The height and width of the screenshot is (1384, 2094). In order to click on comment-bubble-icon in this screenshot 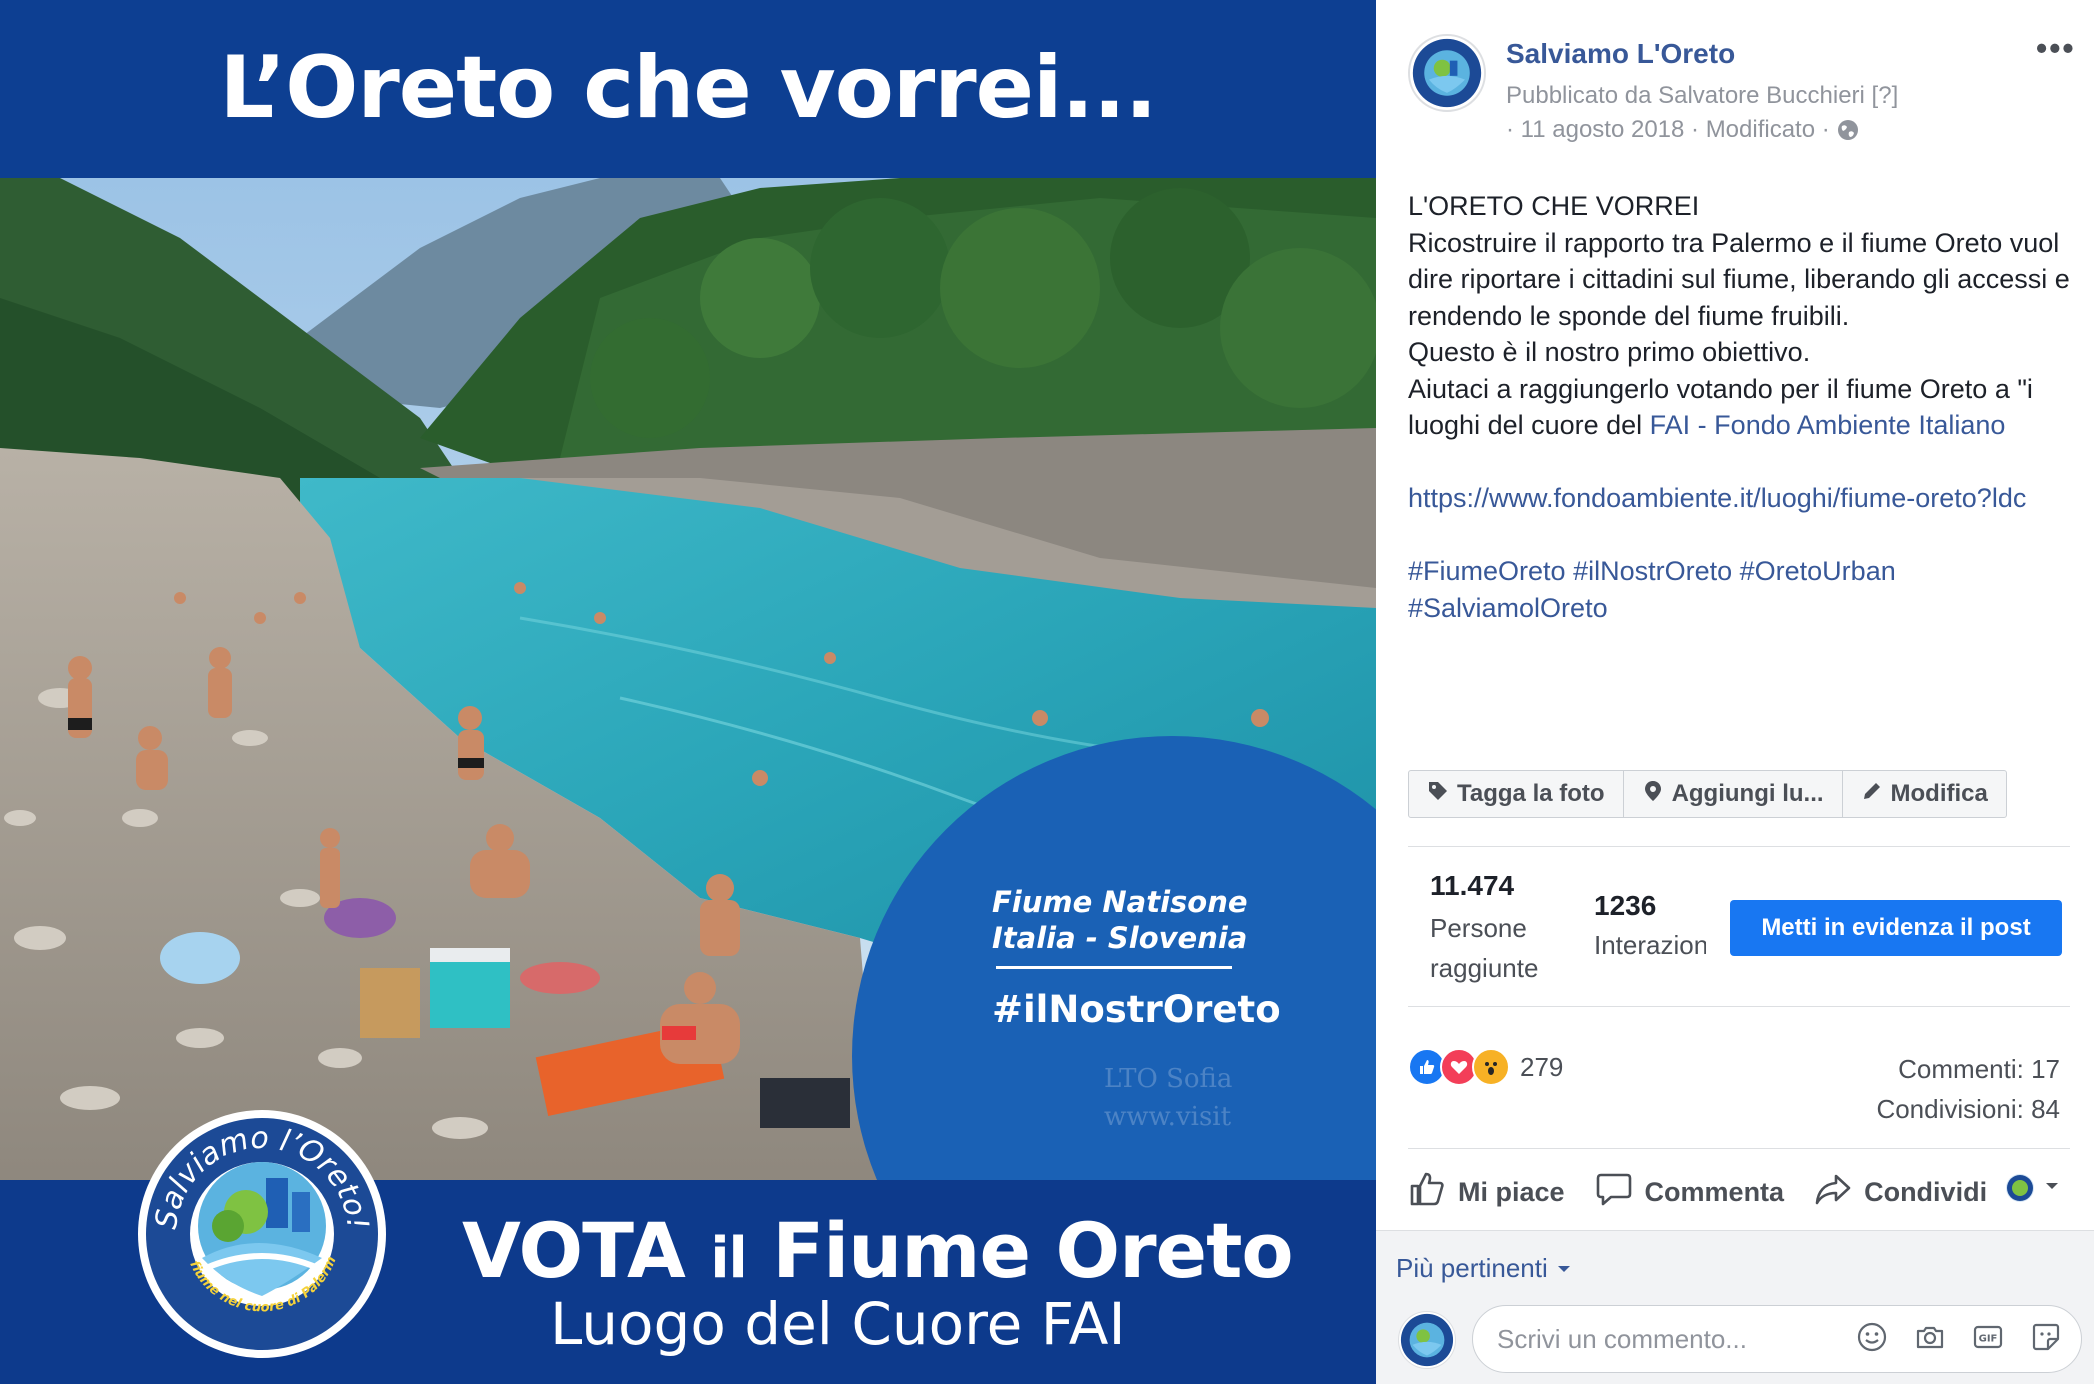, I will do `click(1614, 1192)`.